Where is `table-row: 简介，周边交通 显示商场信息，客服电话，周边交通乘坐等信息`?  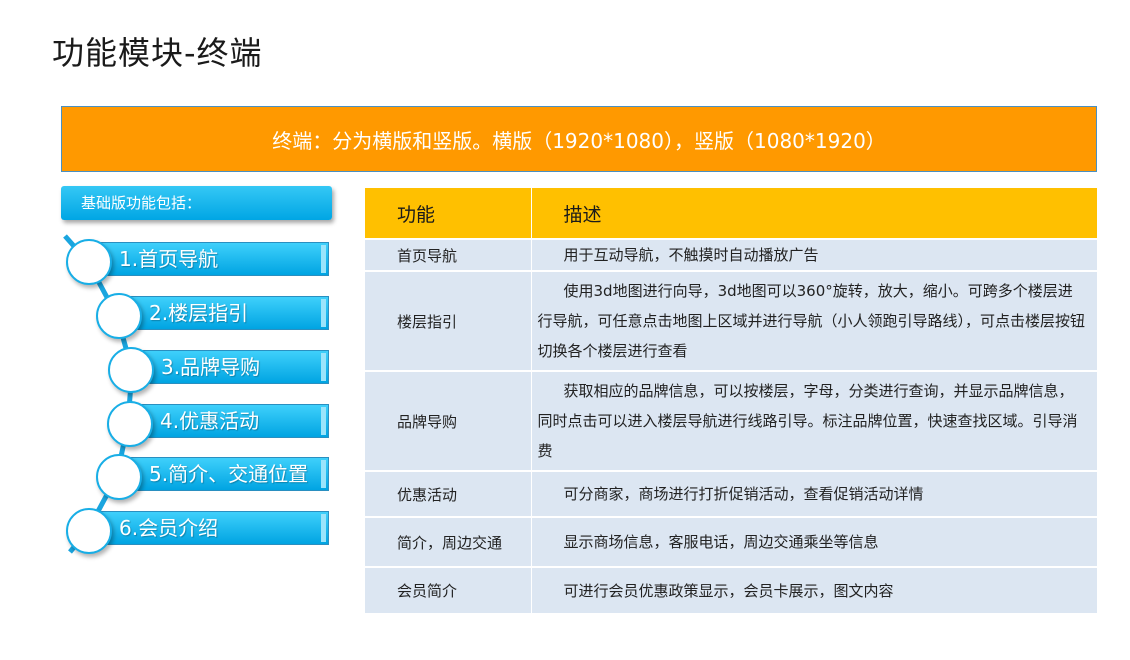
table-row: 简介，周边交通 显示商场信息，客服电话，周边交通乘坐等信息 is located at coordinates (731, 541).